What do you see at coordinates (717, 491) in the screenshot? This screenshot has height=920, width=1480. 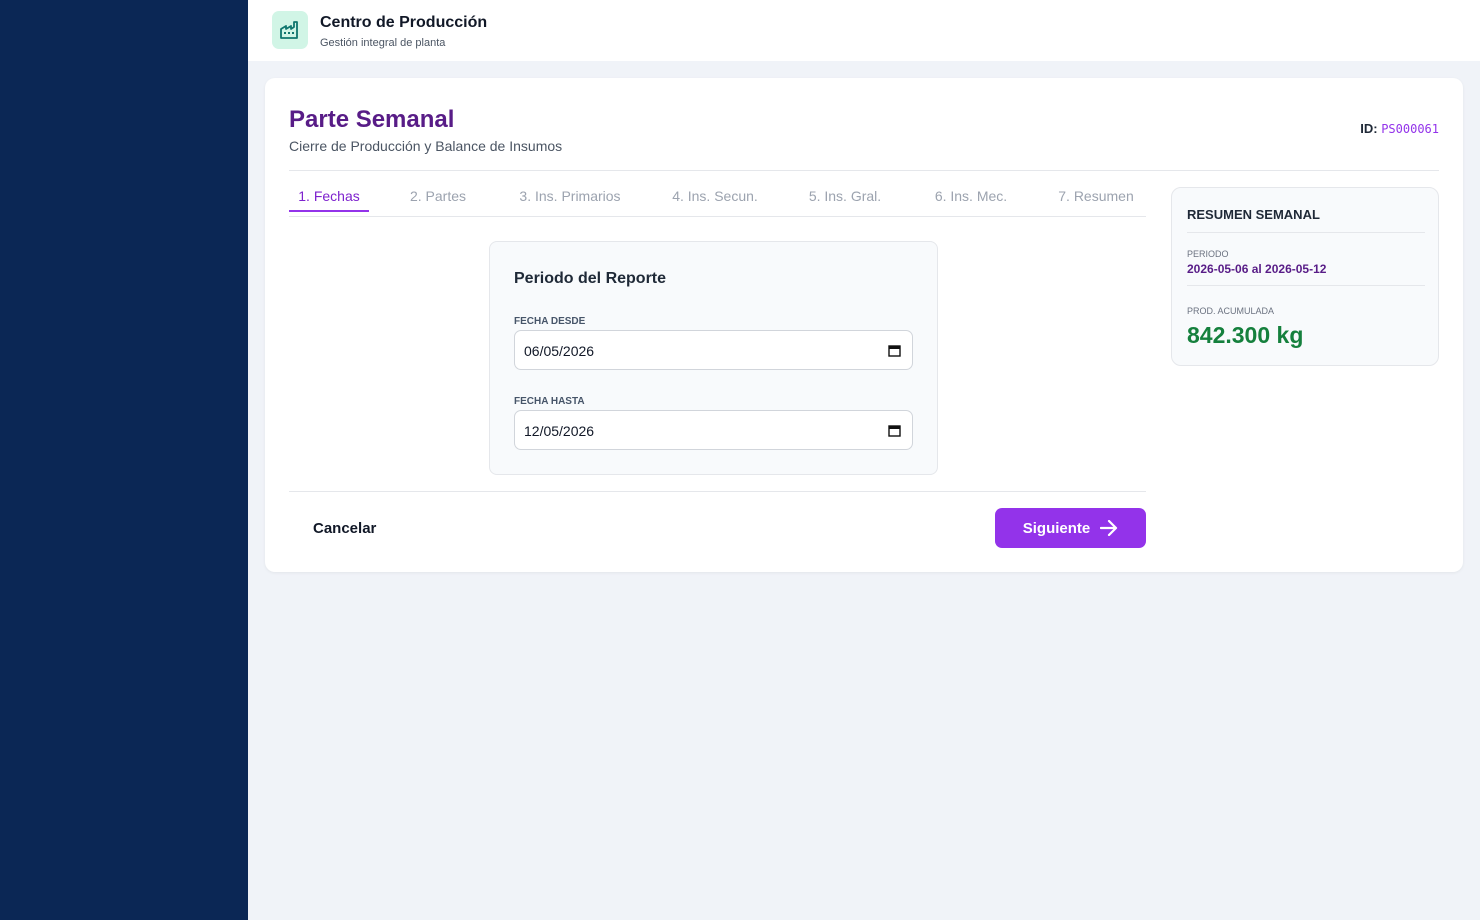 I see `footer-divider` at bounding box center [717, 491].